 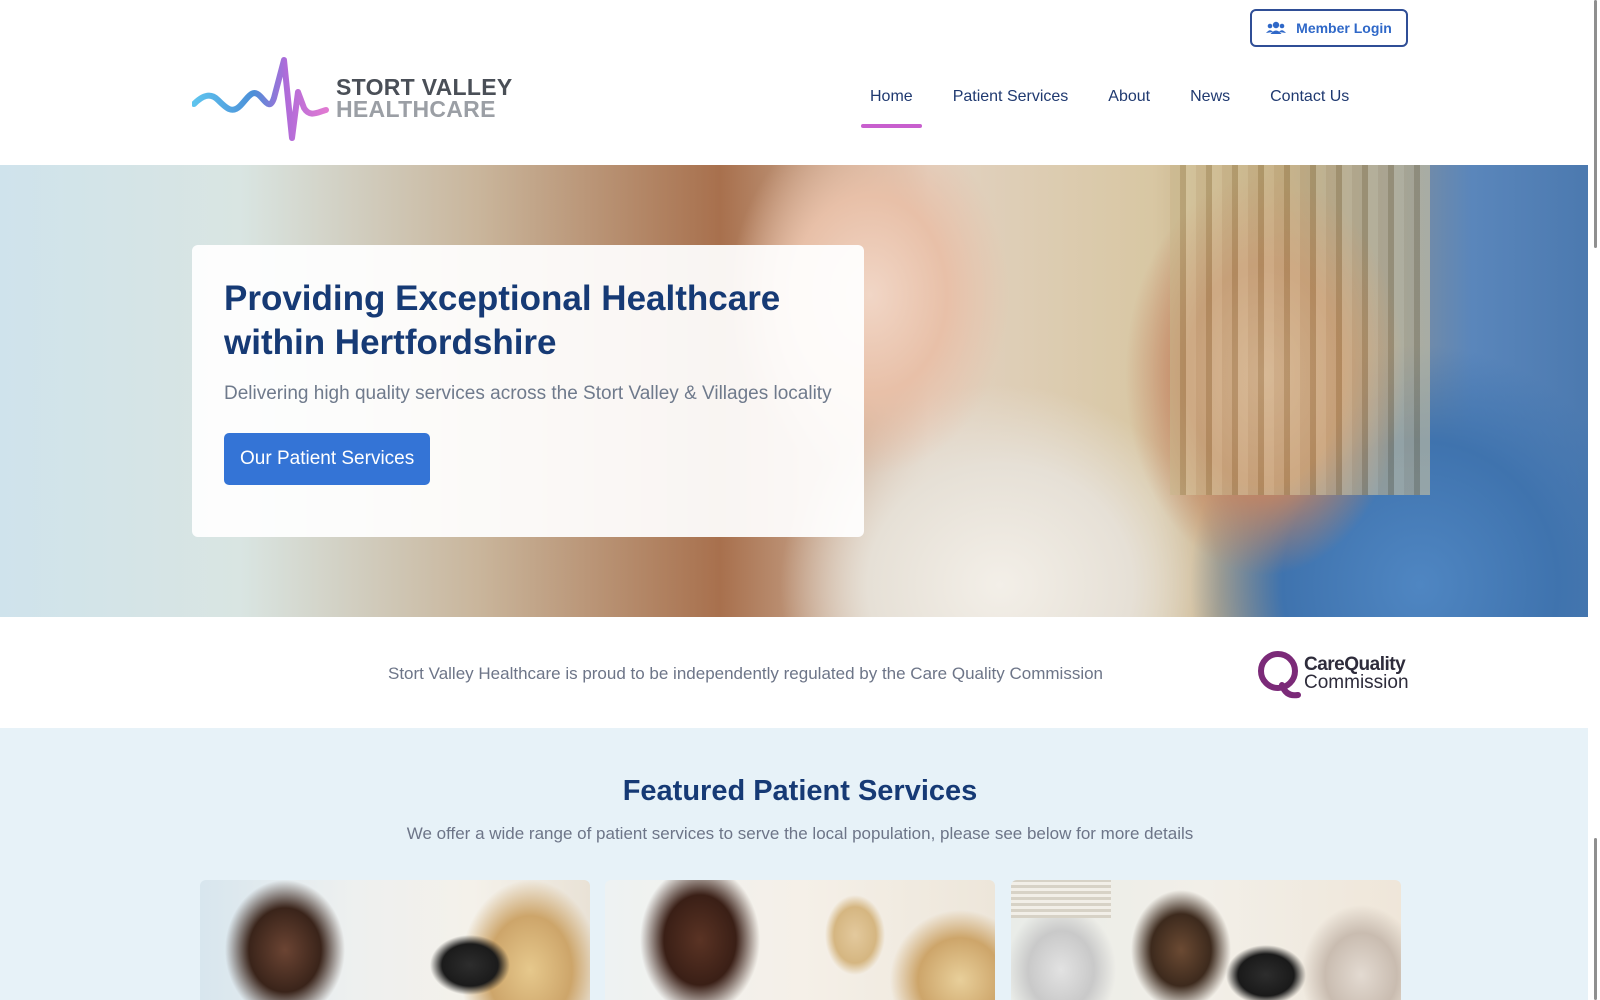 What do you see at coordinates (1276, 27) in the screenshot?
I see `users-icon` at bounding box center [1276, 27].